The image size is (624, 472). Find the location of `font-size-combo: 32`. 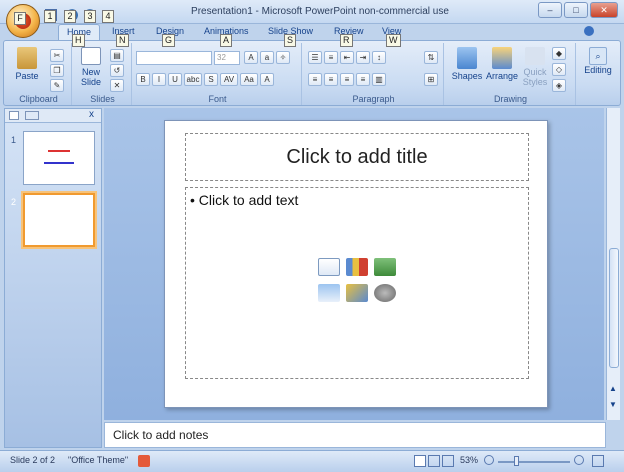

font-size-combo: 32 is located at coordinates (227, 58).